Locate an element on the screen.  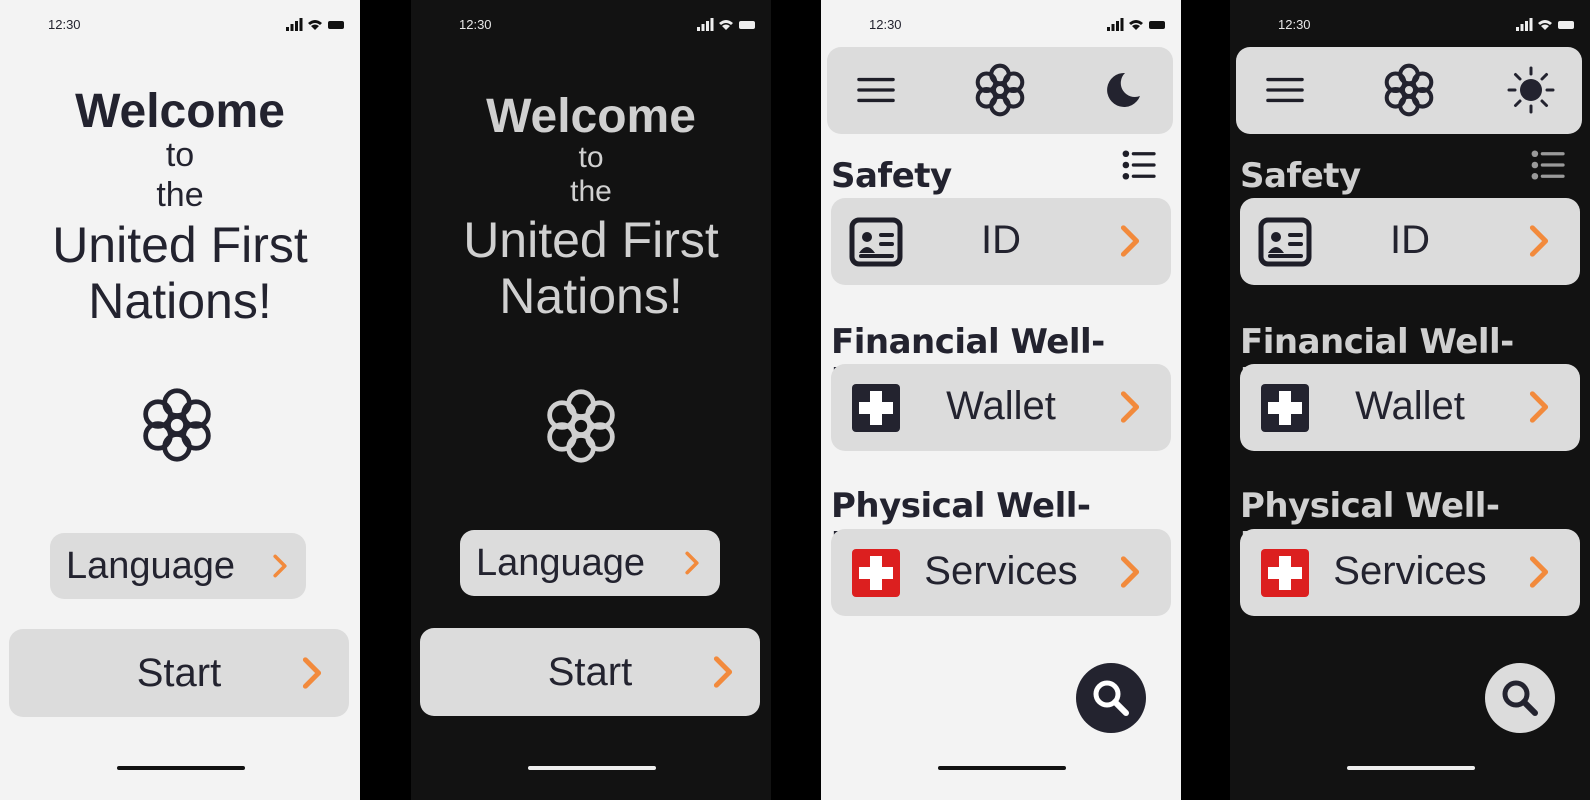
sun-icon is located at coordinates (1531, 90).